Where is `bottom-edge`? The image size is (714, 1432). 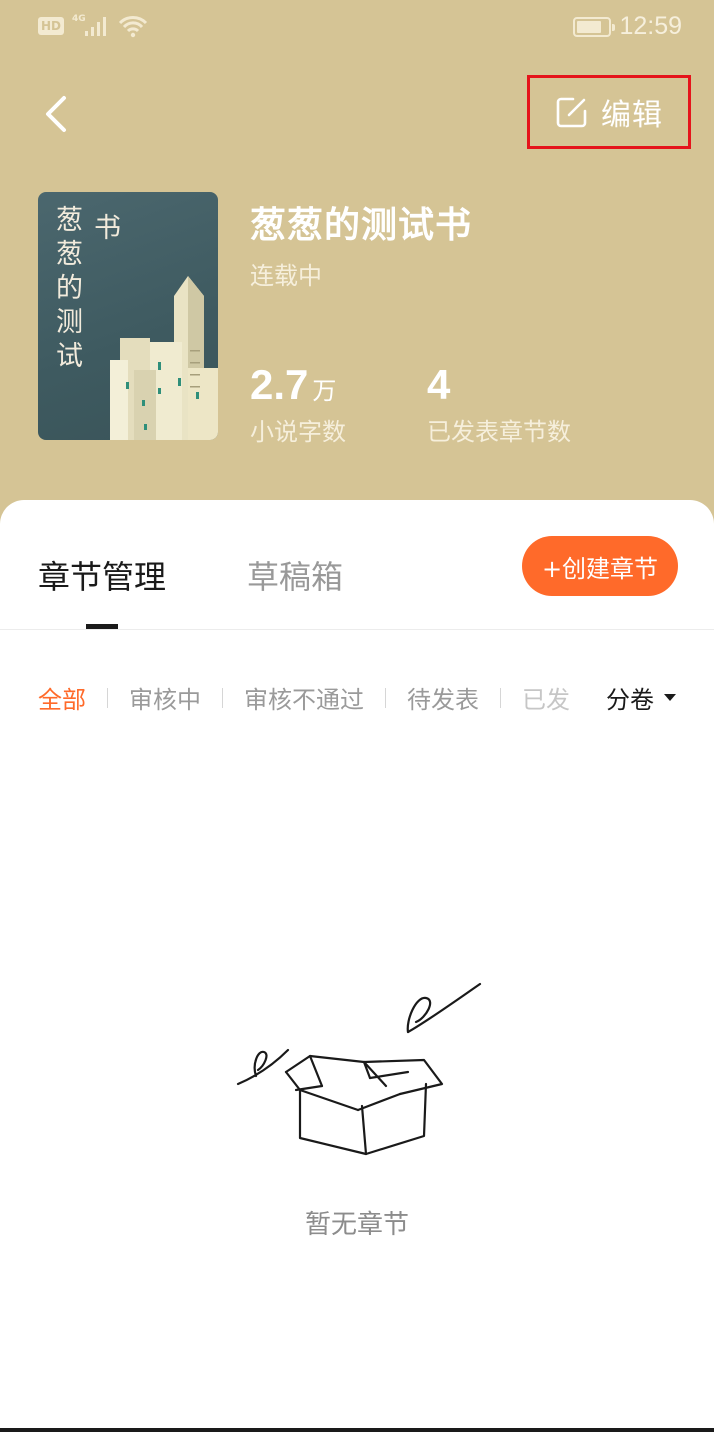
bottom-edge is located at coordinates (357, 1430).